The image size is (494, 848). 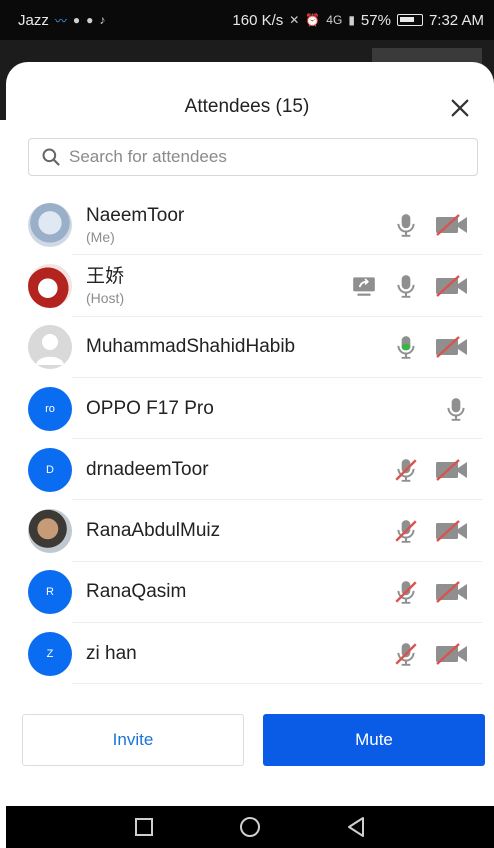 I want to click on screen-share-icon, so click(x=364, y=286).